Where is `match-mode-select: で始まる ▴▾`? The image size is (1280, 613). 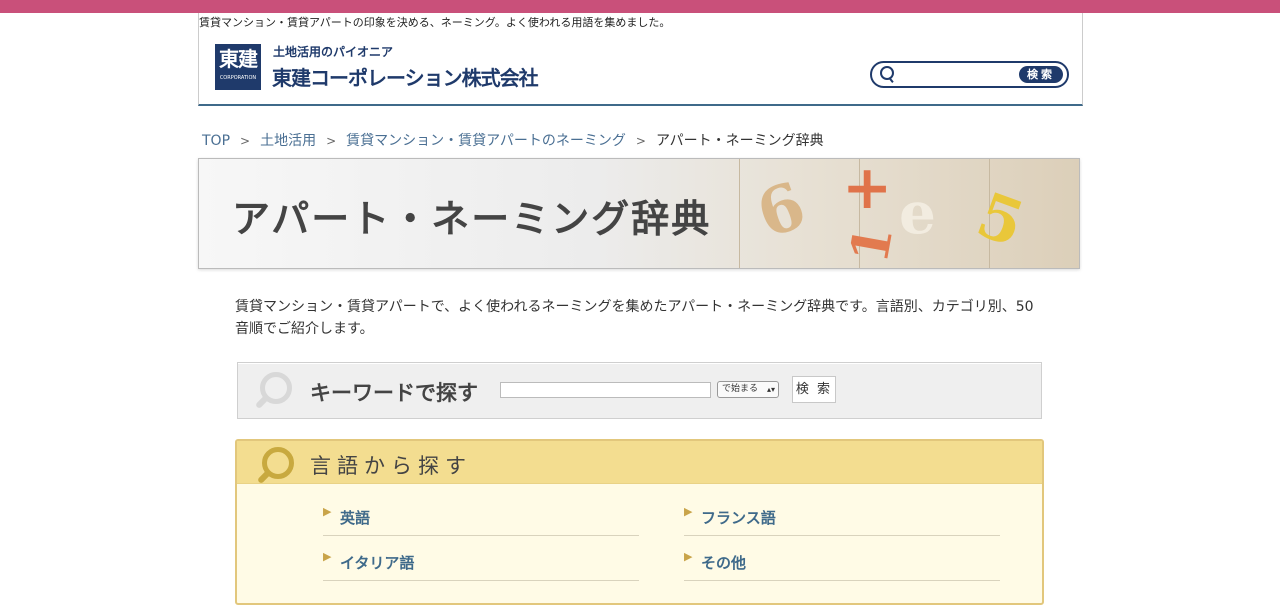
match-mode-select: で始まる ▴▾ is located at coordinates (748, 389).